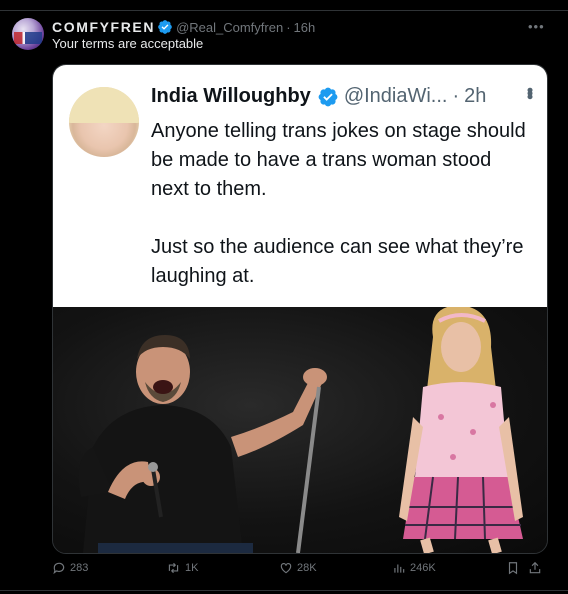 The width and height of the screenshot is (568, 594). I want to click on second-figure, so click(461, 430).